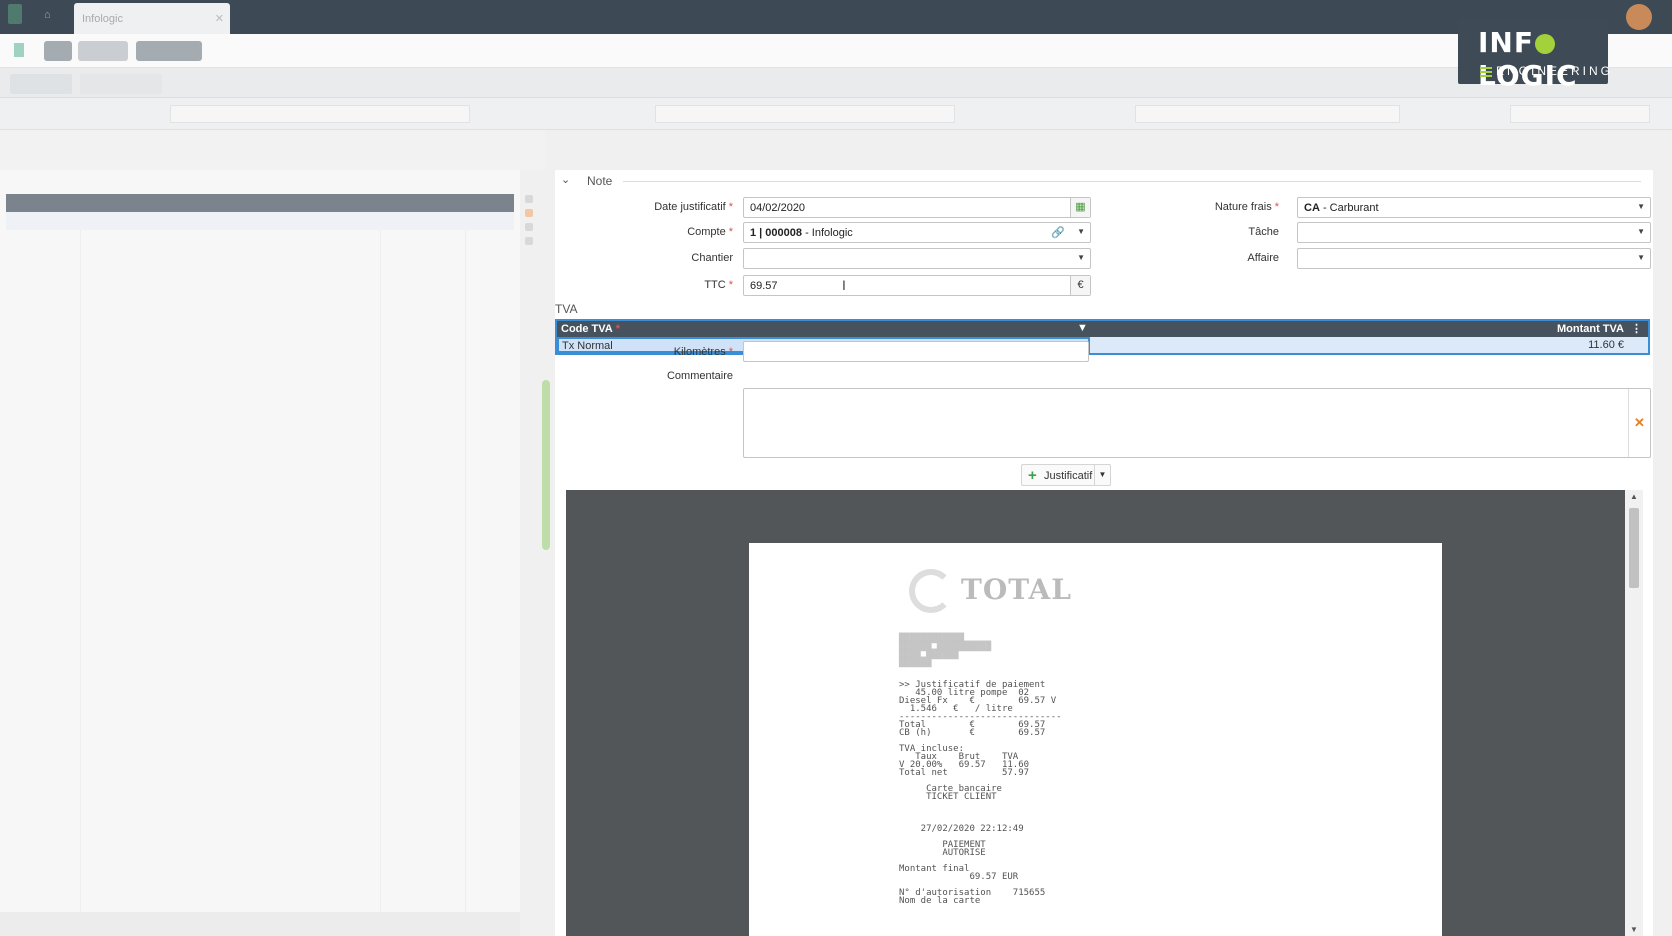 Image resolution: width=1672 pixels, height=936 pixels. I want to click on plus-icon: +, so click(1032, 475).